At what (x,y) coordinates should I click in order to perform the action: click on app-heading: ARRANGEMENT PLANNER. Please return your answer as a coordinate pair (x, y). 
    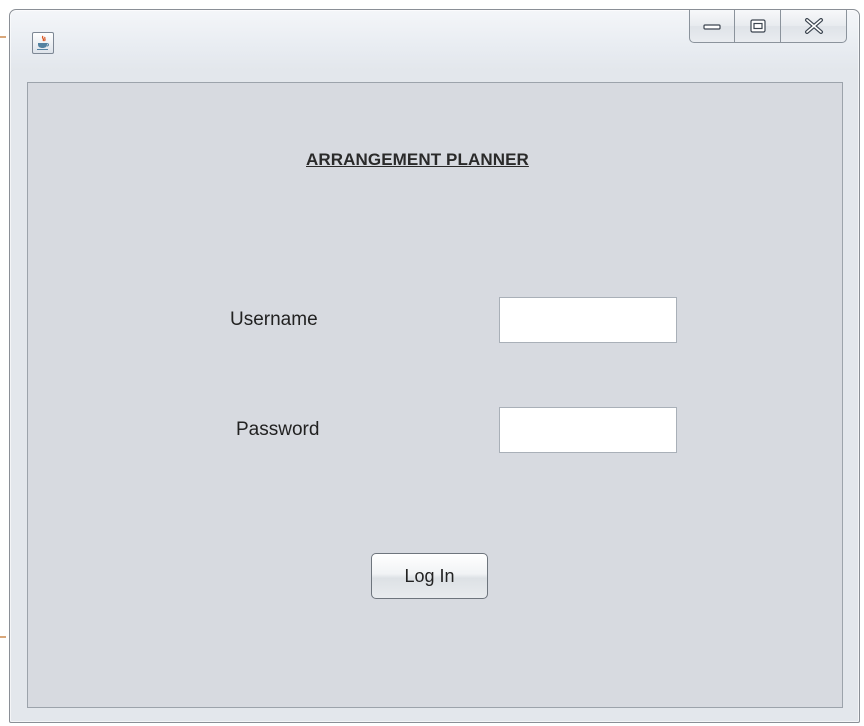
    Looking at the image, I should click on (417, 159).